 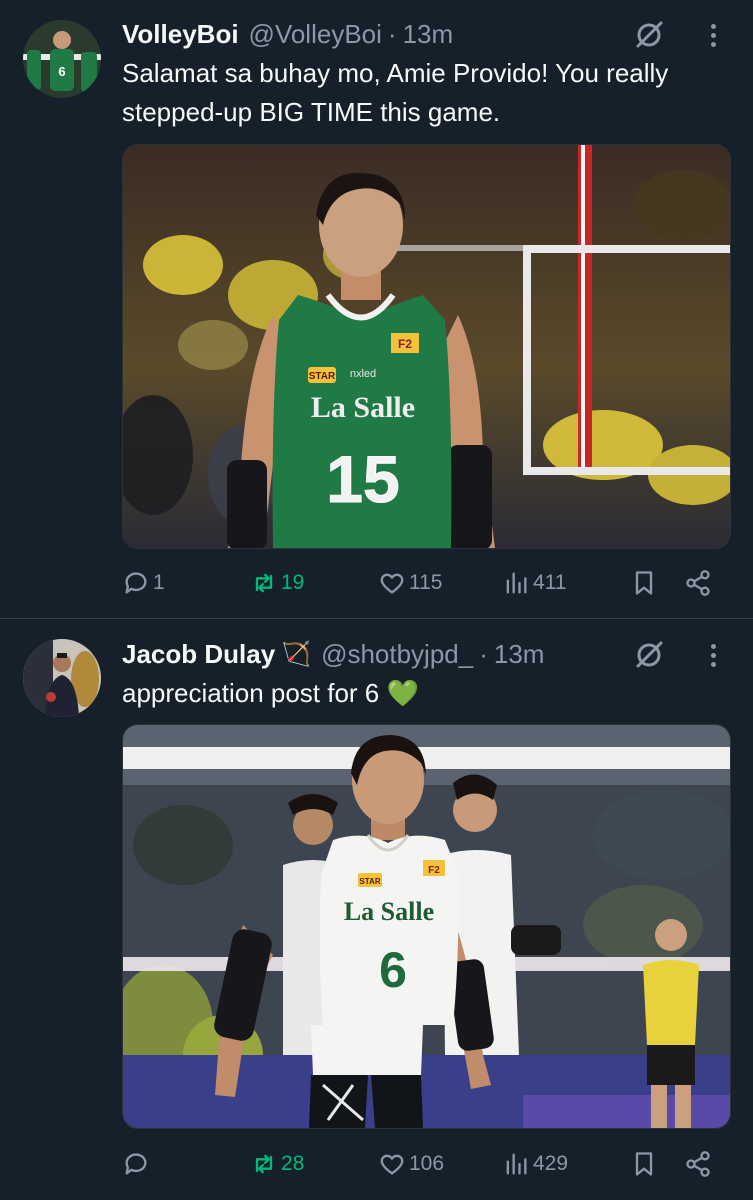 I want to click on tweet-header: VolleyBoi @VolleyBoi · 13m, so click(x=287, y=34).